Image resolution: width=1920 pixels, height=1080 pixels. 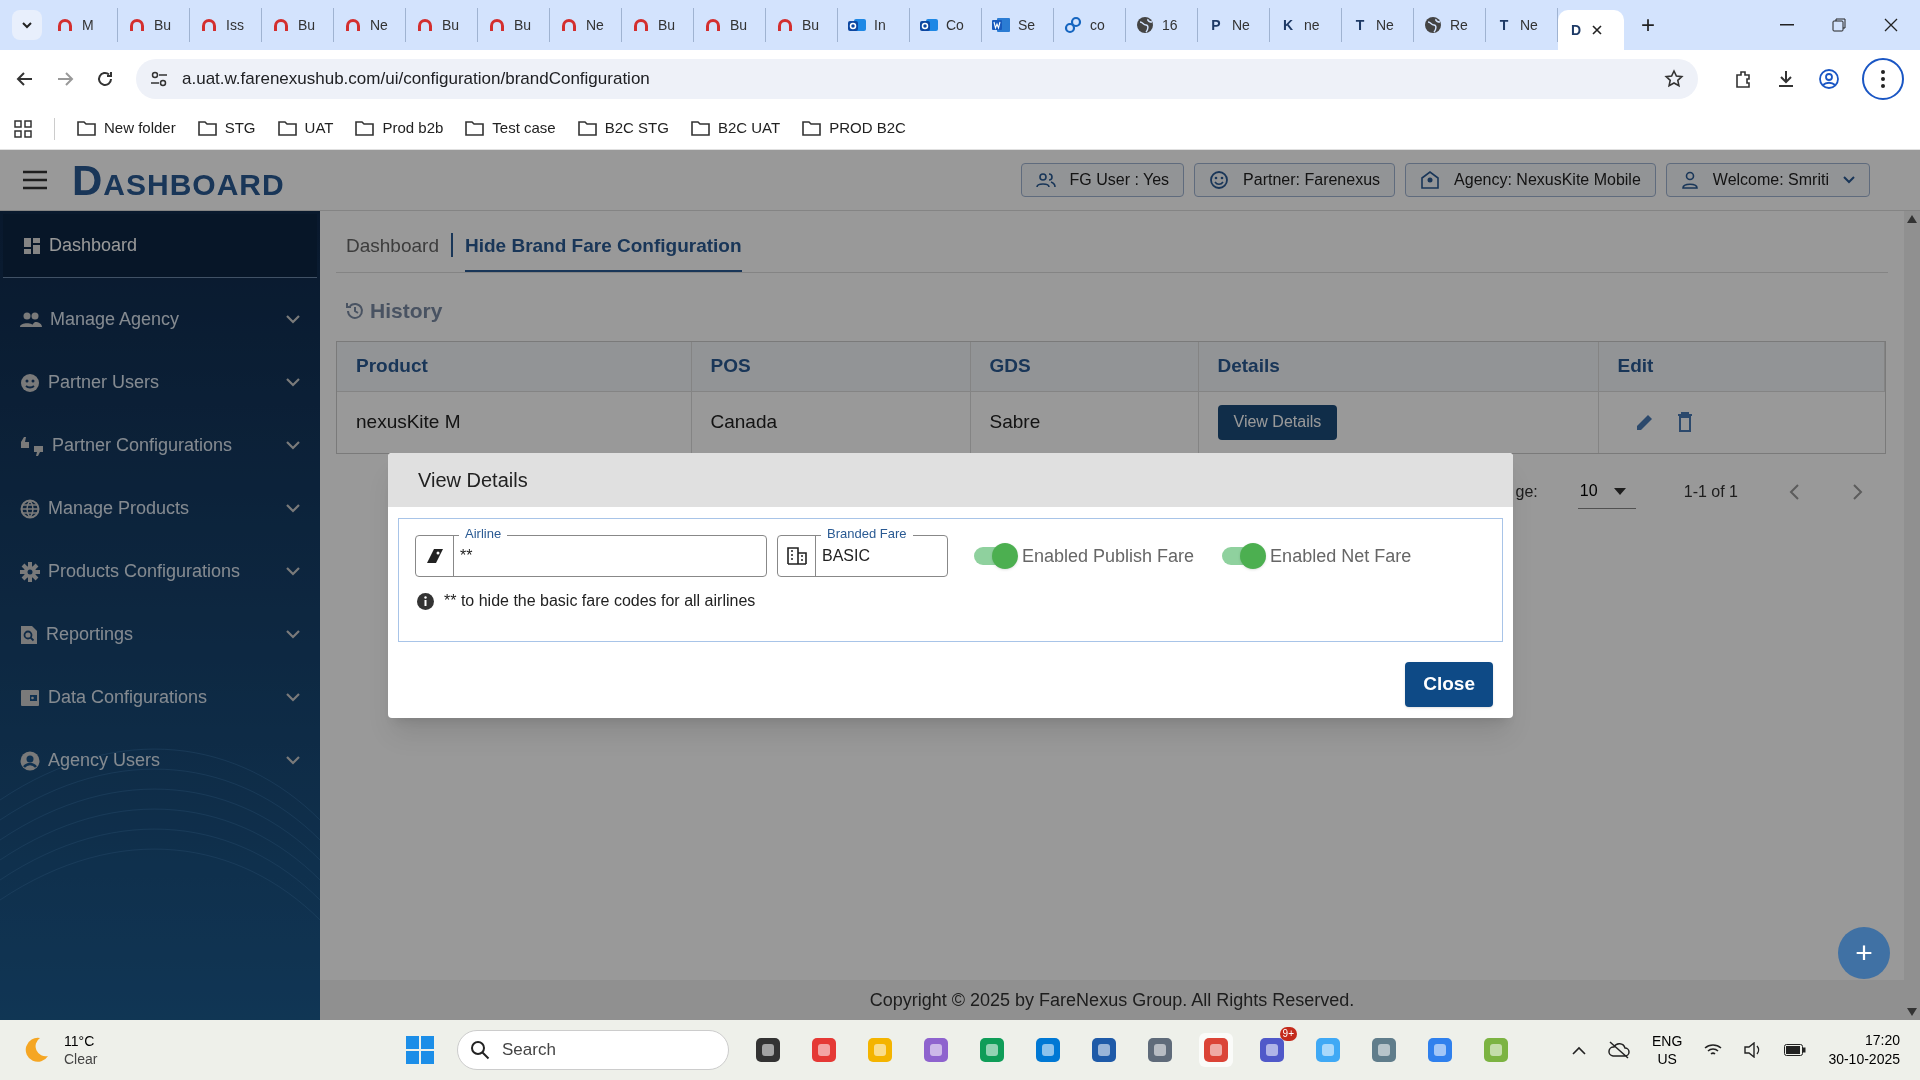 What do you see at coordinates (510, 128) in the screenshot?
I see `bookmark-item: Test case` at bounding box center [510, 128].